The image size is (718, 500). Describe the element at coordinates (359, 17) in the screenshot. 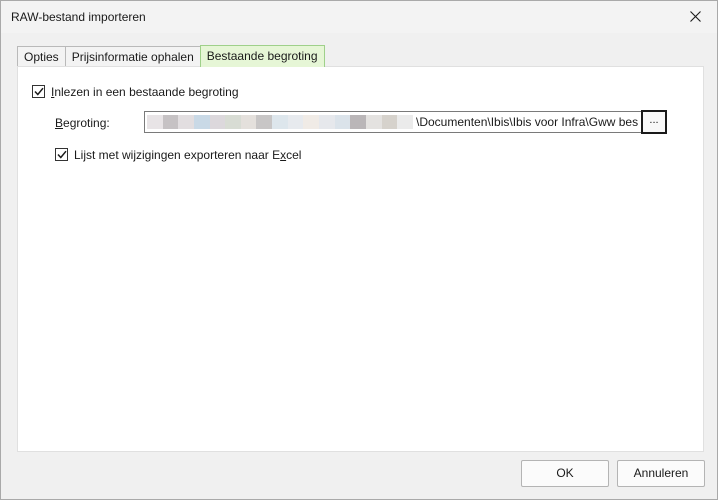

I see `title-bar: RAW-bestand importeren` at that location.